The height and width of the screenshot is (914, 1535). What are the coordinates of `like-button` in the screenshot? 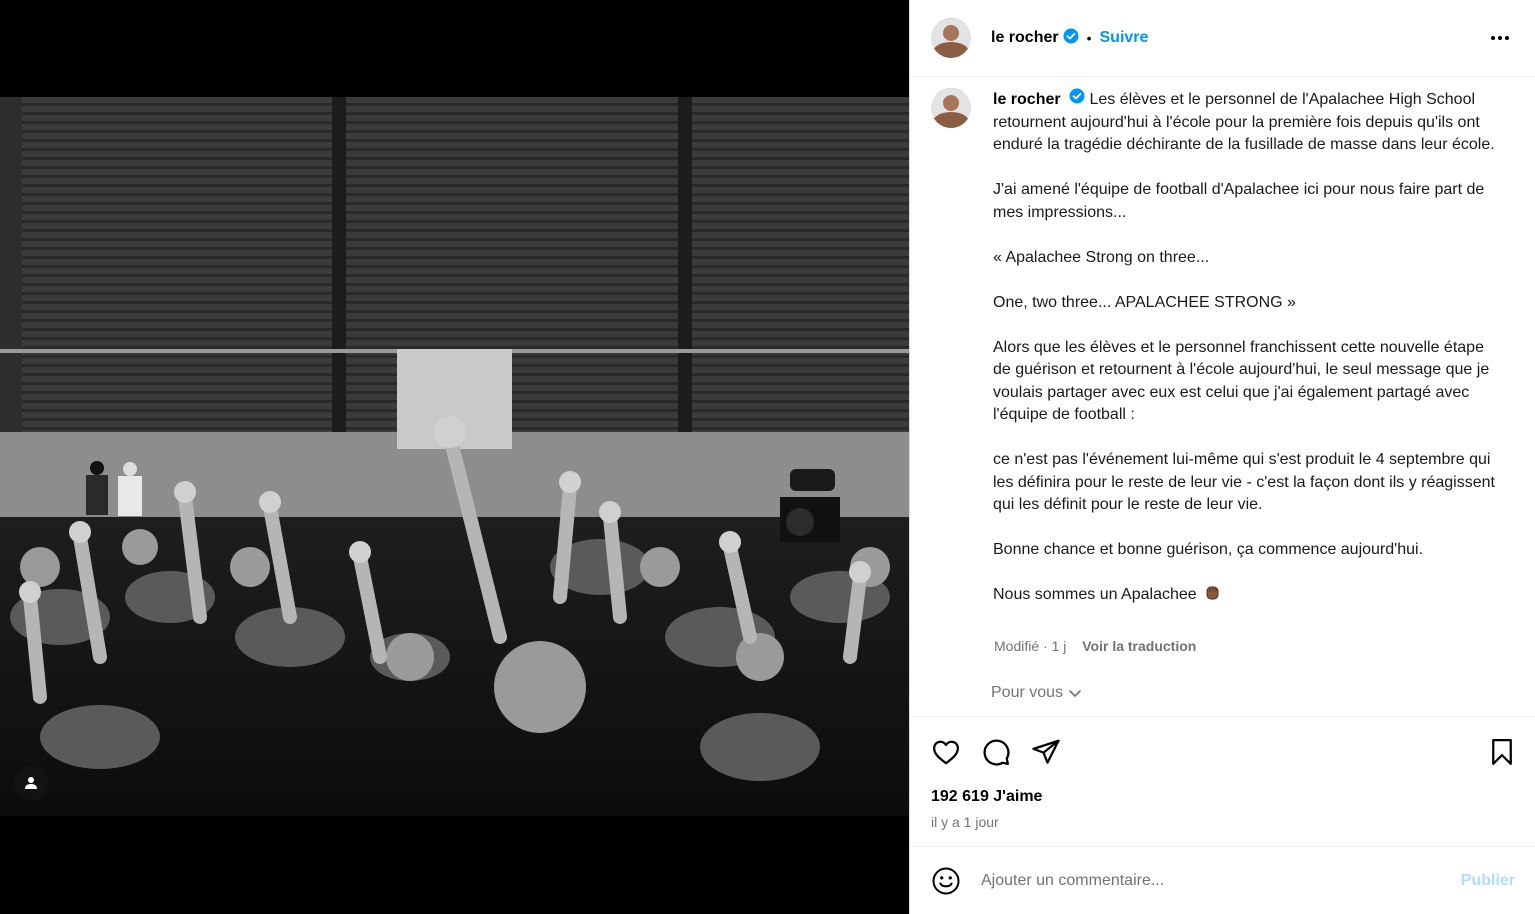 It's located at (946, 752).